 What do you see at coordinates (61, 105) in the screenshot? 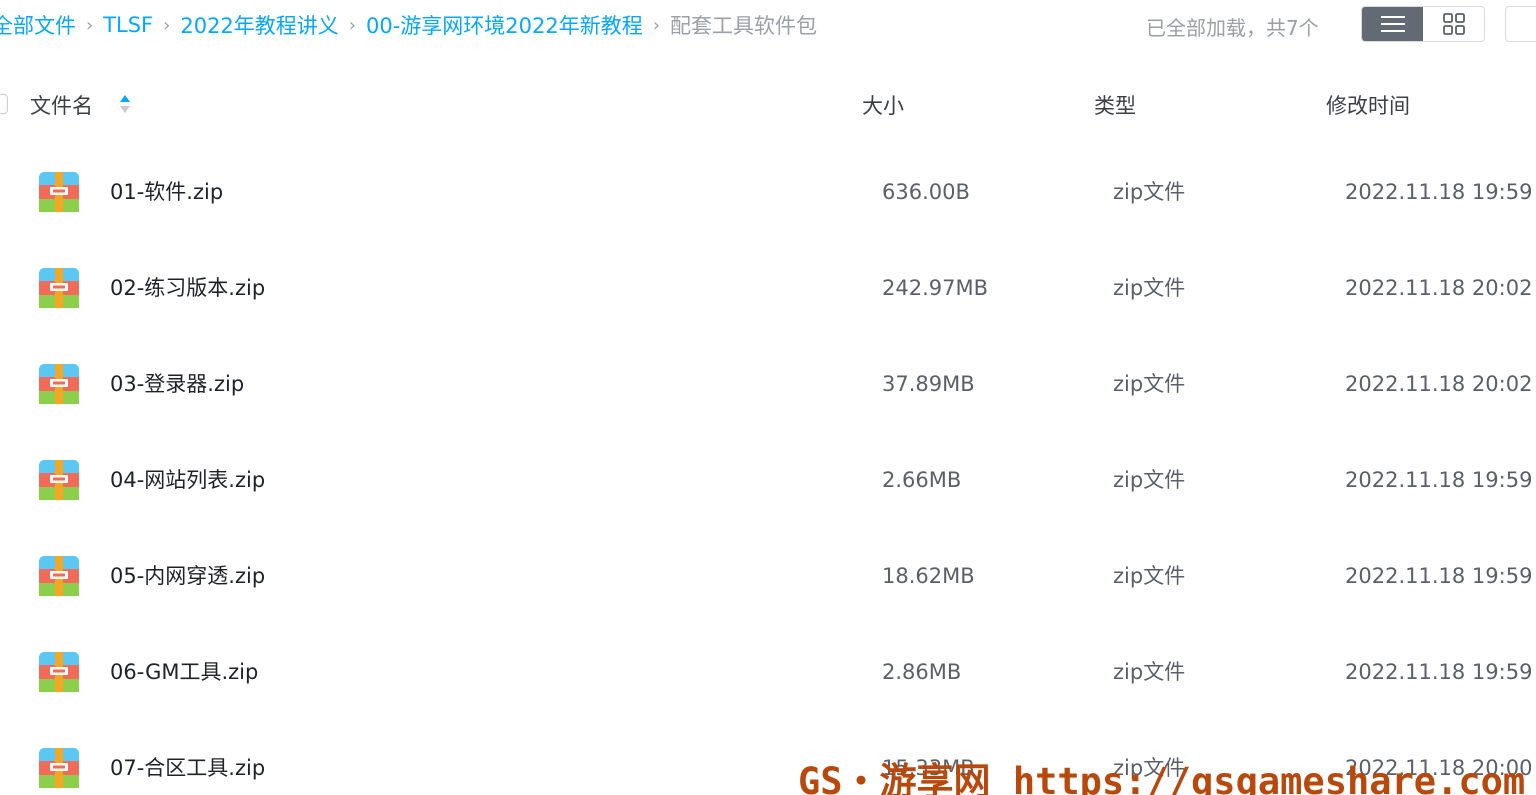
I see `column-header-name: 文件名` at bounding box center [61, 105].